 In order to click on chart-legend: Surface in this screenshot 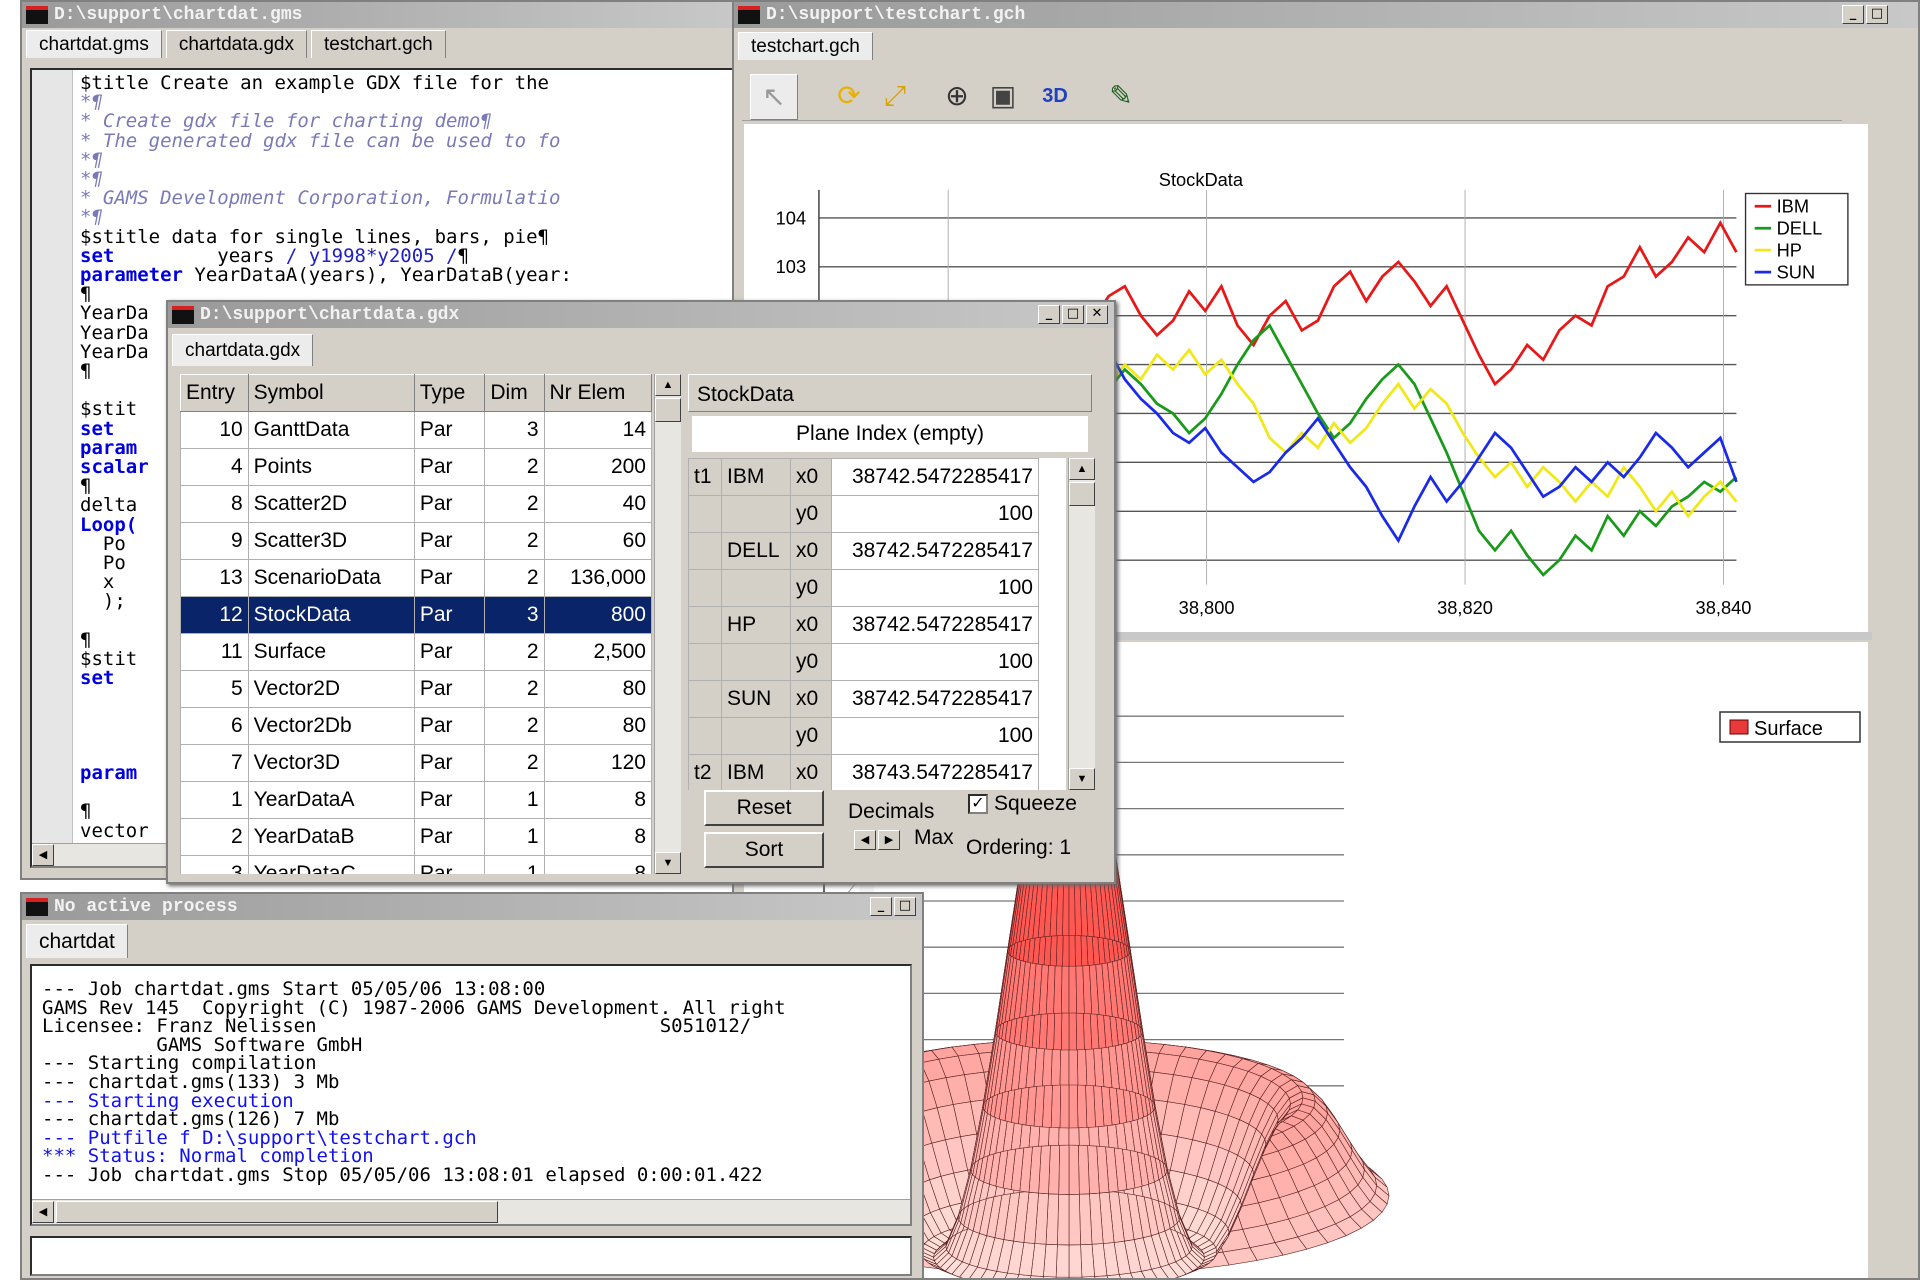, I will do `click(1790, 727)`.